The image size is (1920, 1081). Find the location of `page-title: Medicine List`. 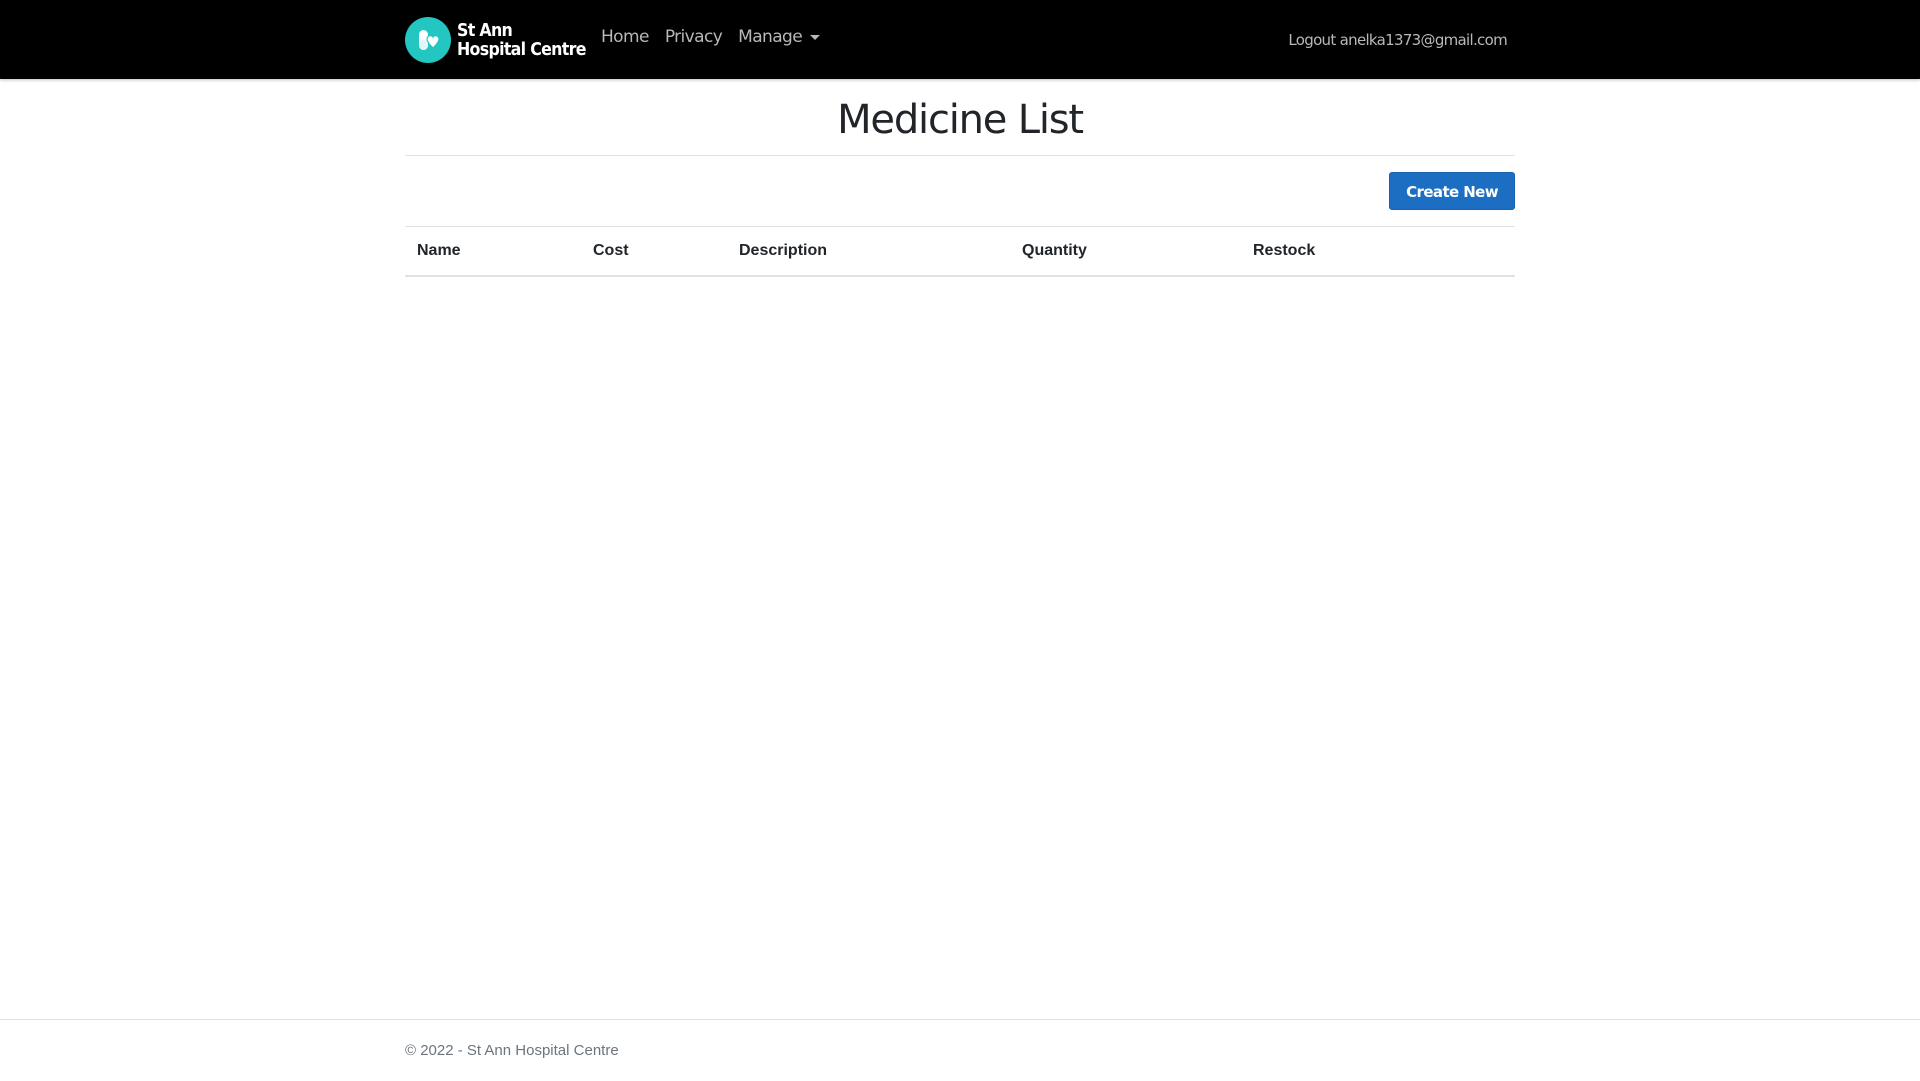

page-title: Medicine List is located at coordinates (960, 117).